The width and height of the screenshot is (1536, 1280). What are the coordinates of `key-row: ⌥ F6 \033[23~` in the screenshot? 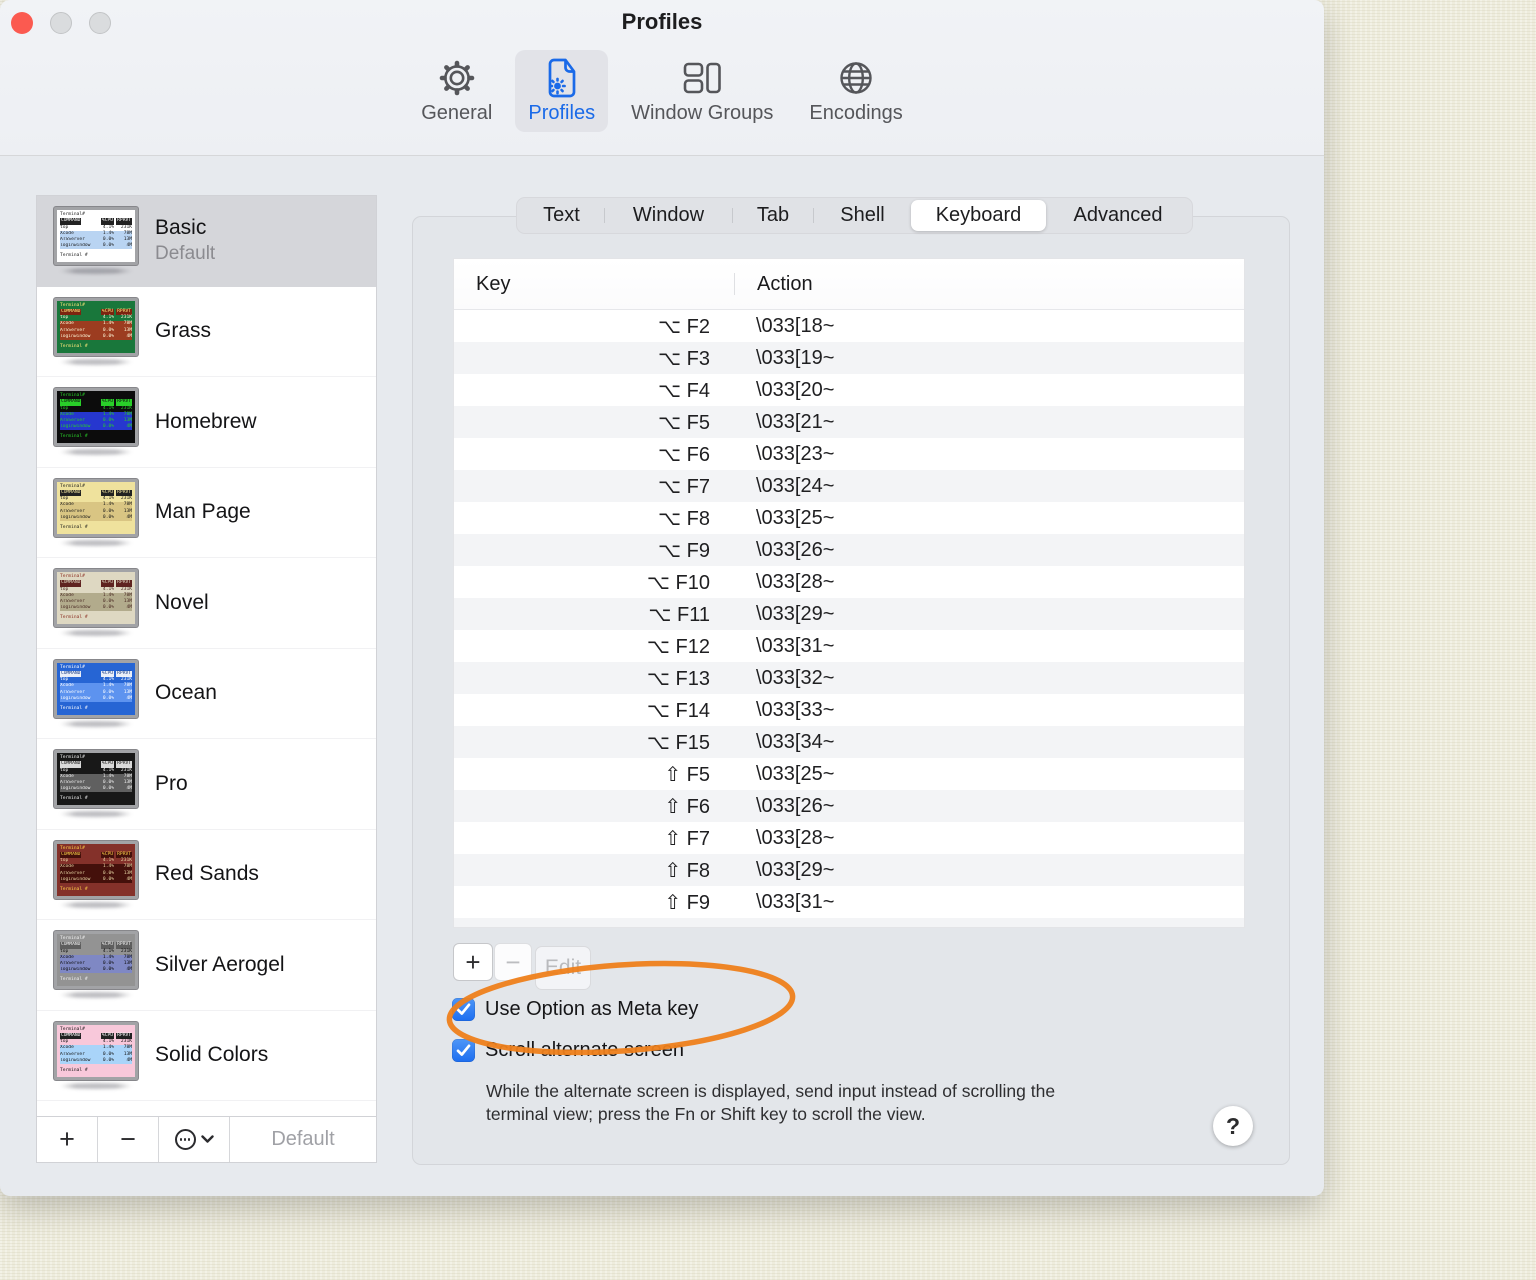 It's located at (849, 454).